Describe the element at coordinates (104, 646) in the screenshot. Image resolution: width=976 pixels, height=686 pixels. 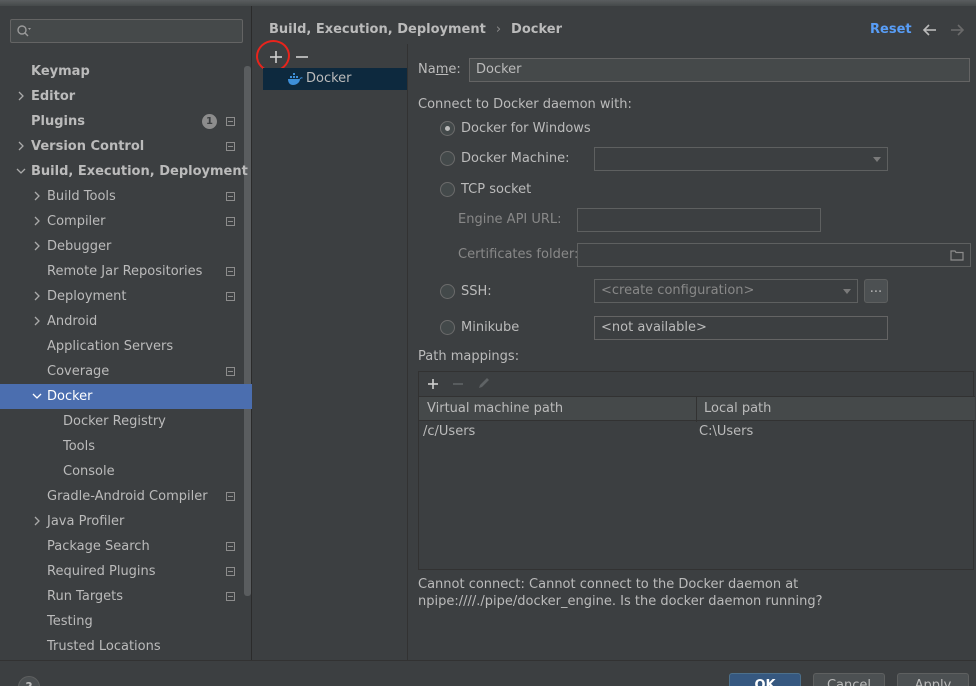
I see `sidebar-item-label: Trusted Locations` at that location.